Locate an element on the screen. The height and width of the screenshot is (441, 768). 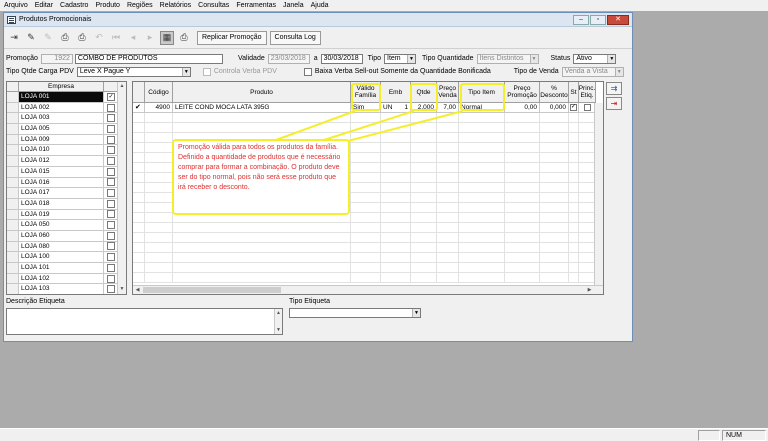
exit-icon: ⇥ is located at coordinates (14, 38).